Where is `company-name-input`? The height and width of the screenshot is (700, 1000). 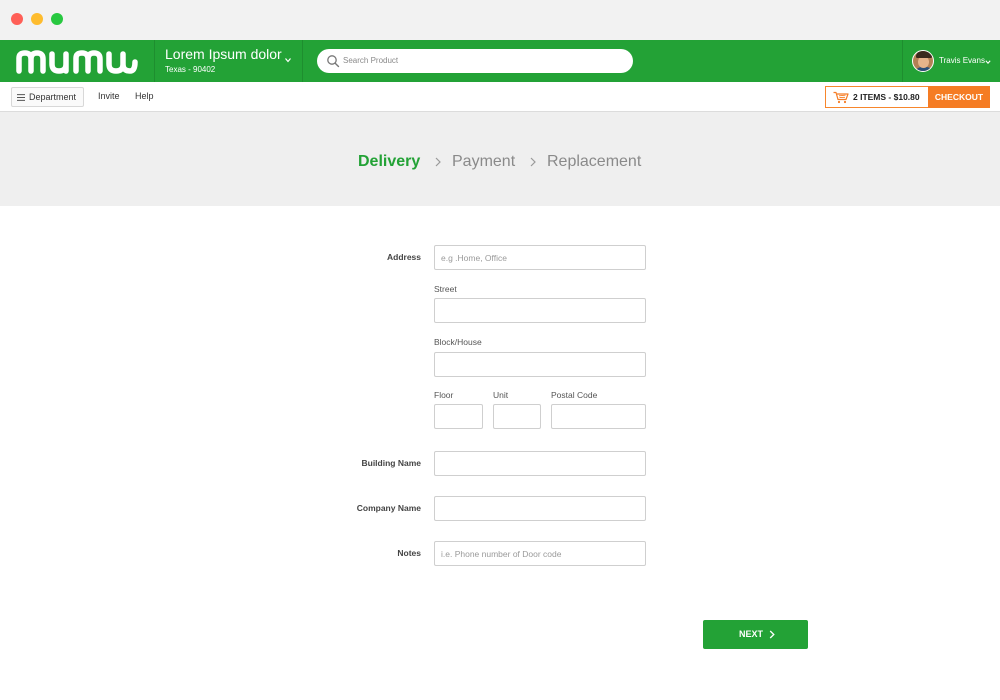
company-name-input is located at coordinates (540, 508).